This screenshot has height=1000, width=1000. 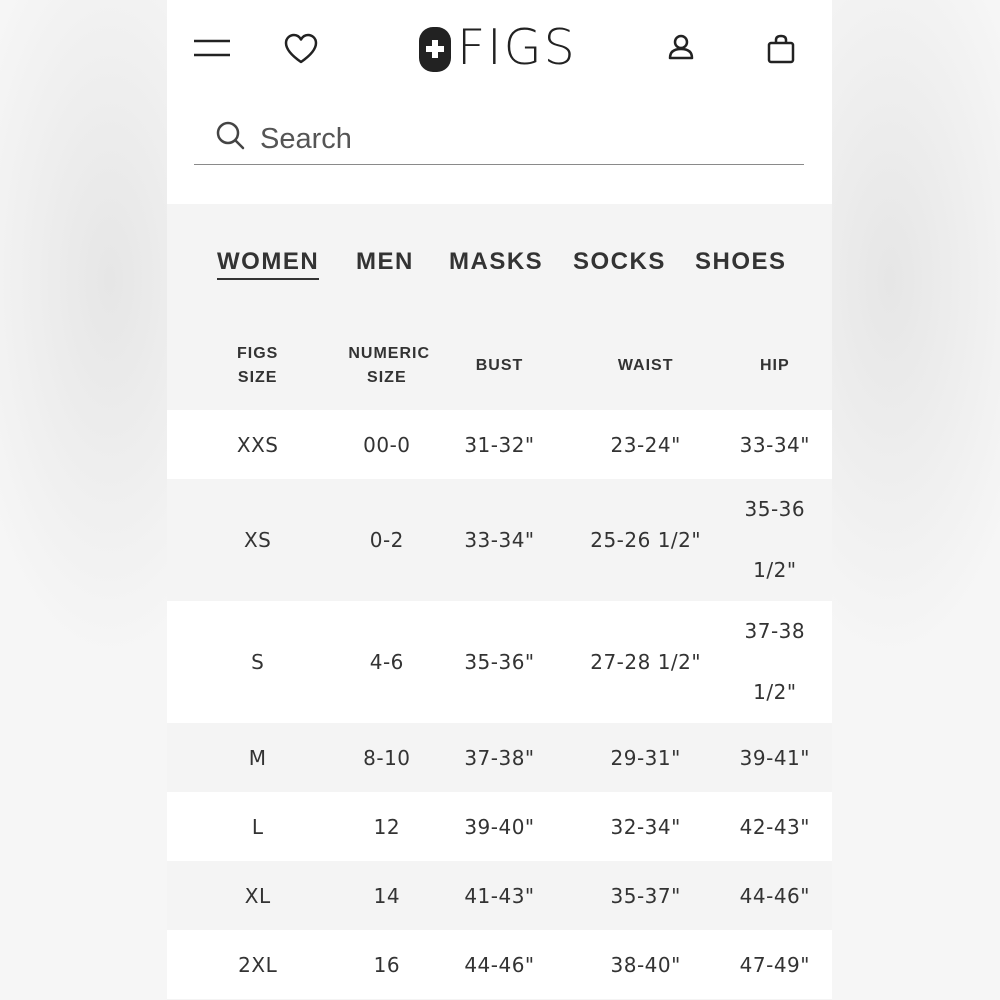 I want to click on brand-name: FIGS, so click(x=517, y=47).